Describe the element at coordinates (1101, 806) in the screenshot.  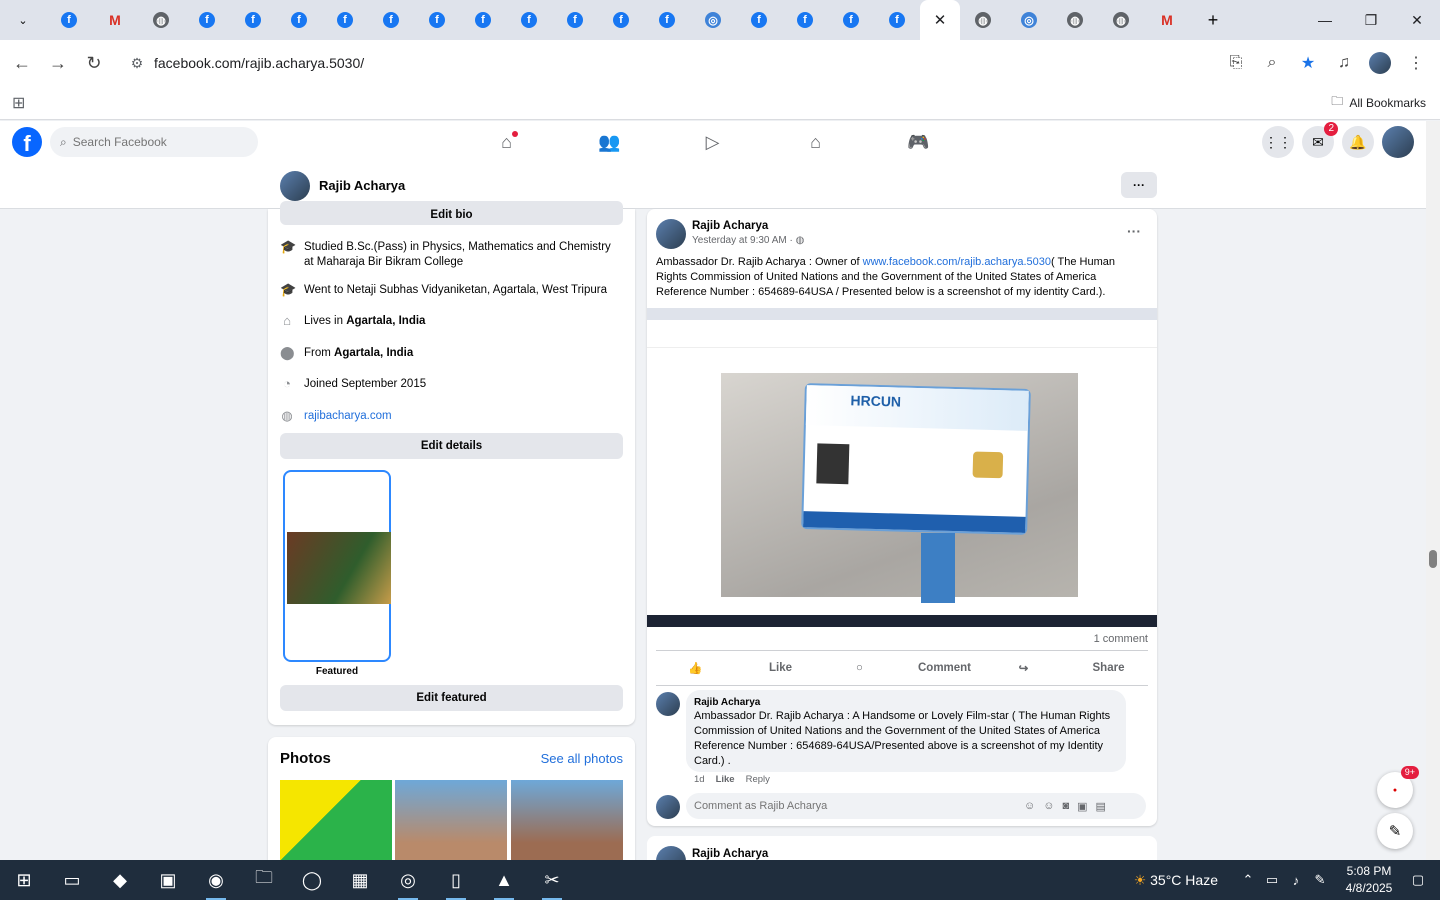
I see `sticker-icon: ▤` at that location.